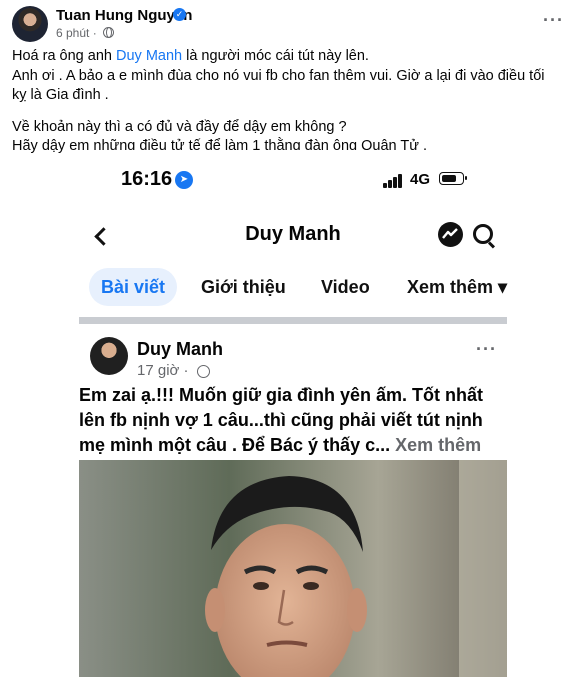 The image size is (580, 677). Describe the element at coordinates (180, 349) in the screenshot. I see `inner-author-name: Duy Manh` at that location.